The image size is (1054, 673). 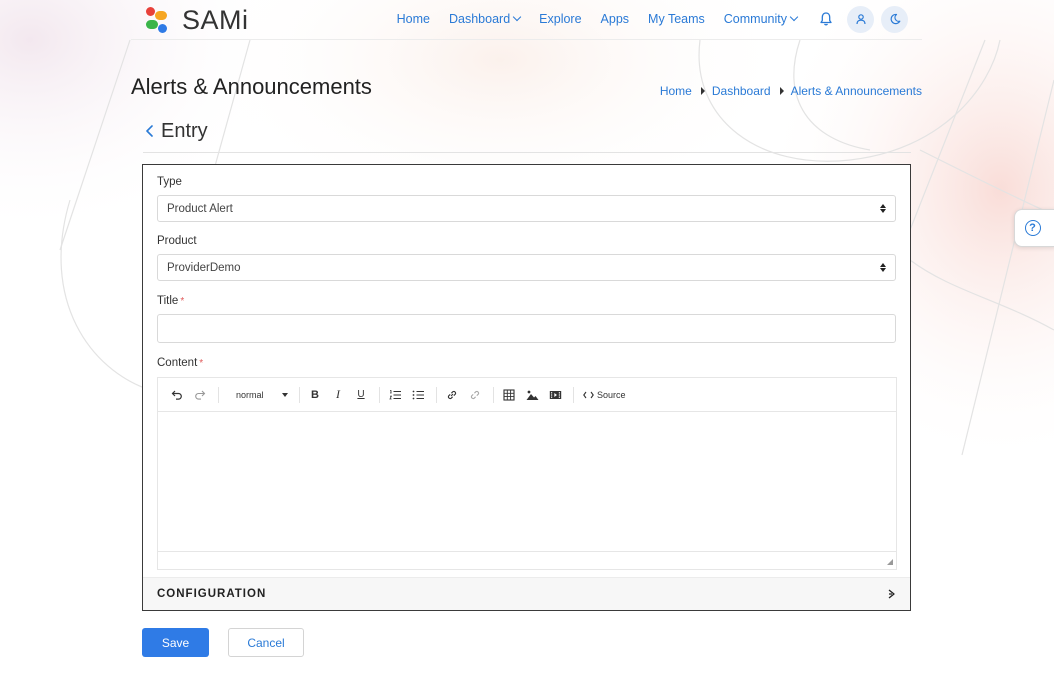 What do you see at coordinates (755, 19) in the screenshot?
I see `nav-community-label: Community` at bounding box center [755, 19].